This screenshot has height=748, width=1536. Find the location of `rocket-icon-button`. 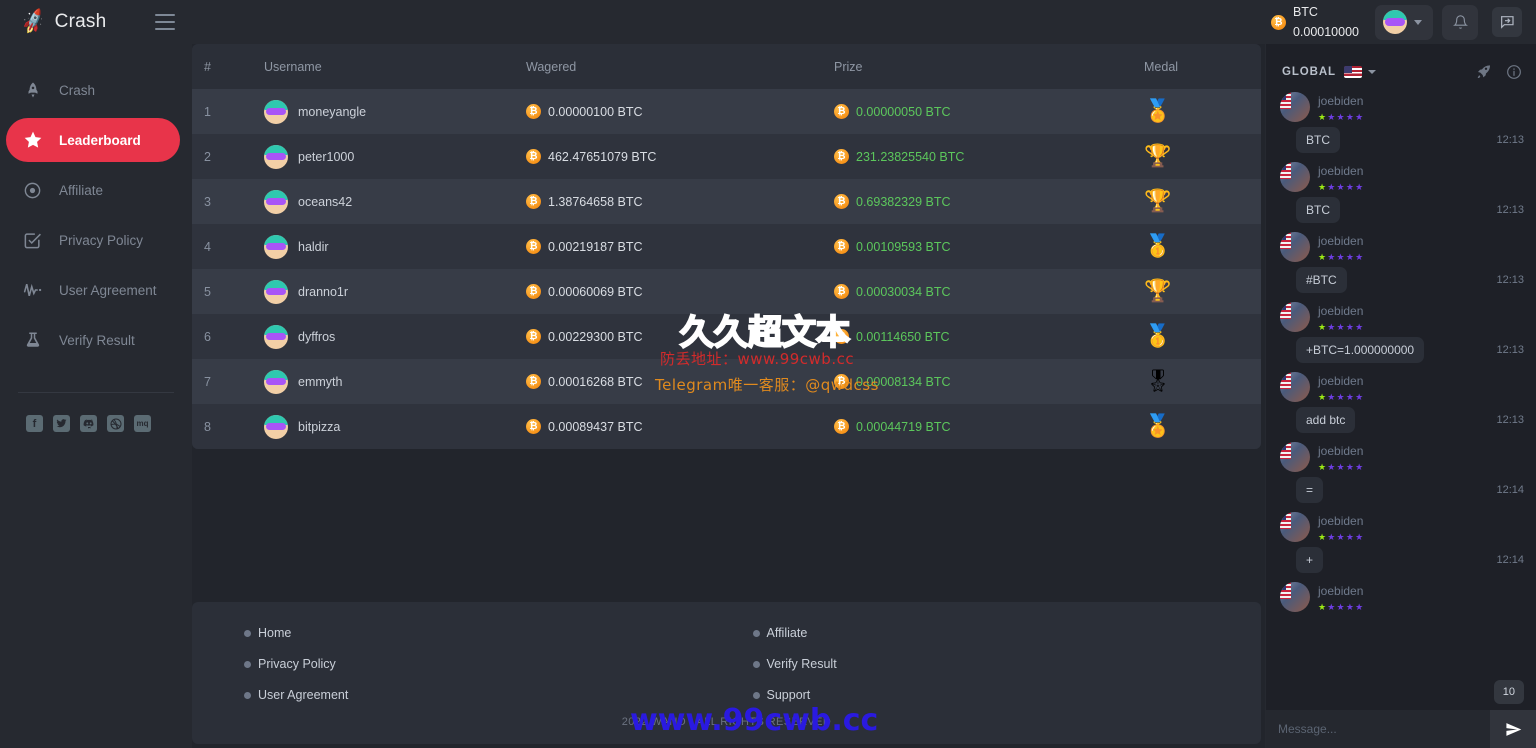

rocket-icon-button is located at coordinates (1484, 72).